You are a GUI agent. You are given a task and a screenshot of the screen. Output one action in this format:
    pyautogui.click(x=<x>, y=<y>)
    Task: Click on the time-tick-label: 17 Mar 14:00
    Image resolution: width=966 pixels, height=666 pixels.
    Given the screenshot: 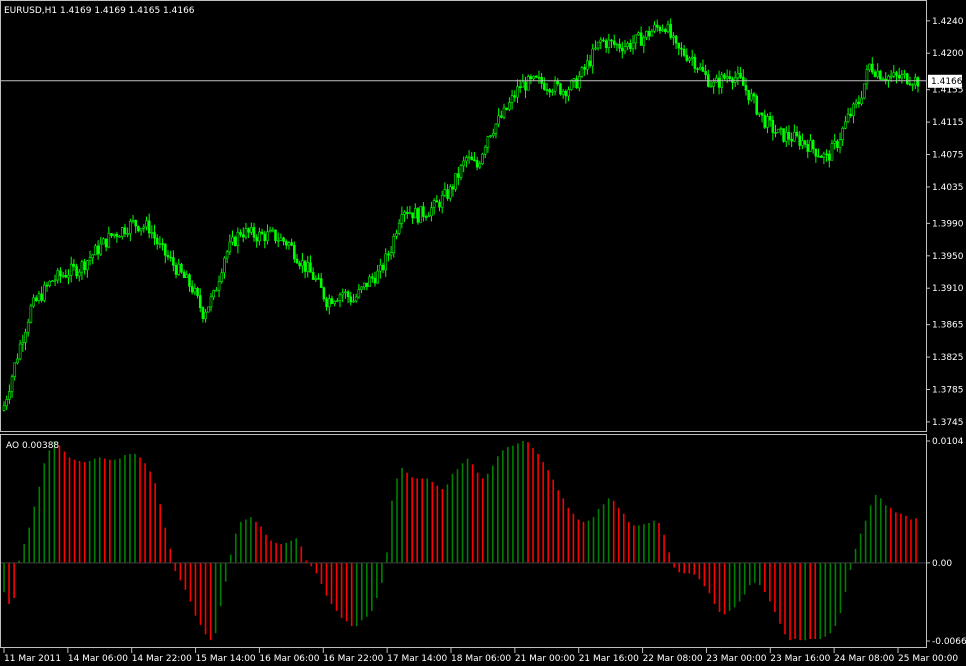 What is the action you would take?
    pyautogui.click(x=417, y=659)
    